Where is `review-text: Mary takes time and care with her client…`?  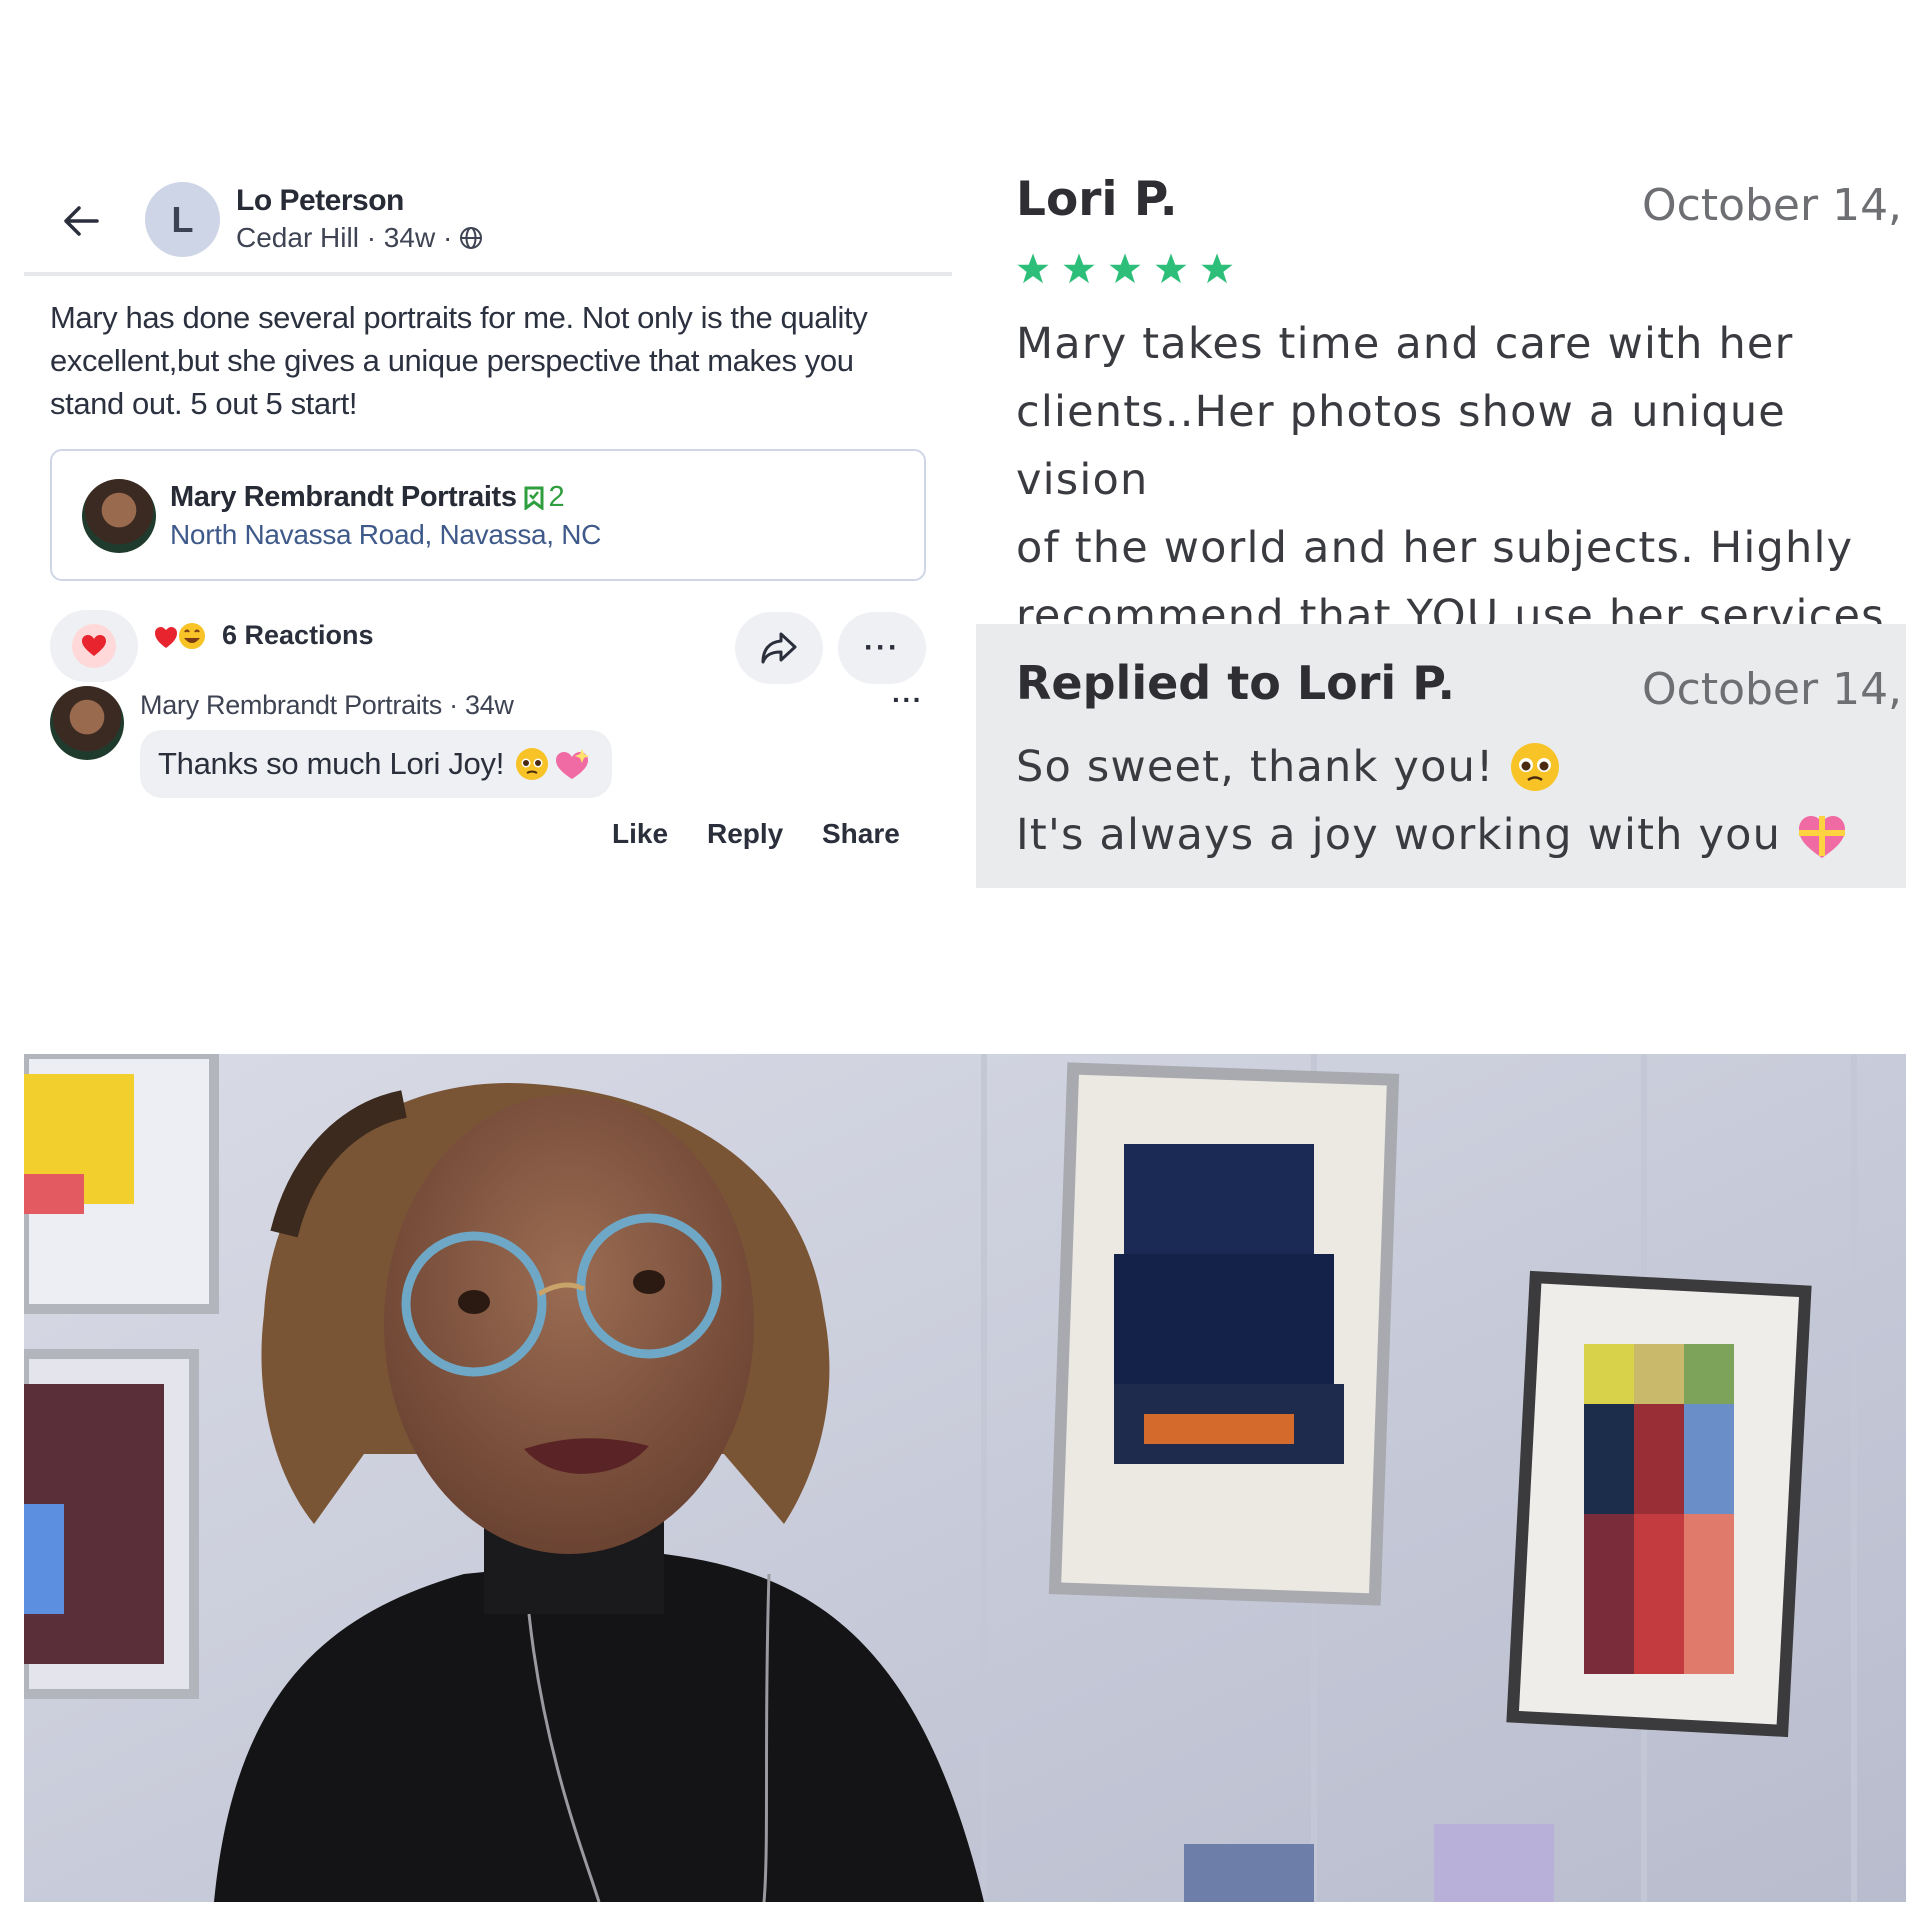
review-text: Mary takes time and care with her client… is located at coordinates (1450, 480).